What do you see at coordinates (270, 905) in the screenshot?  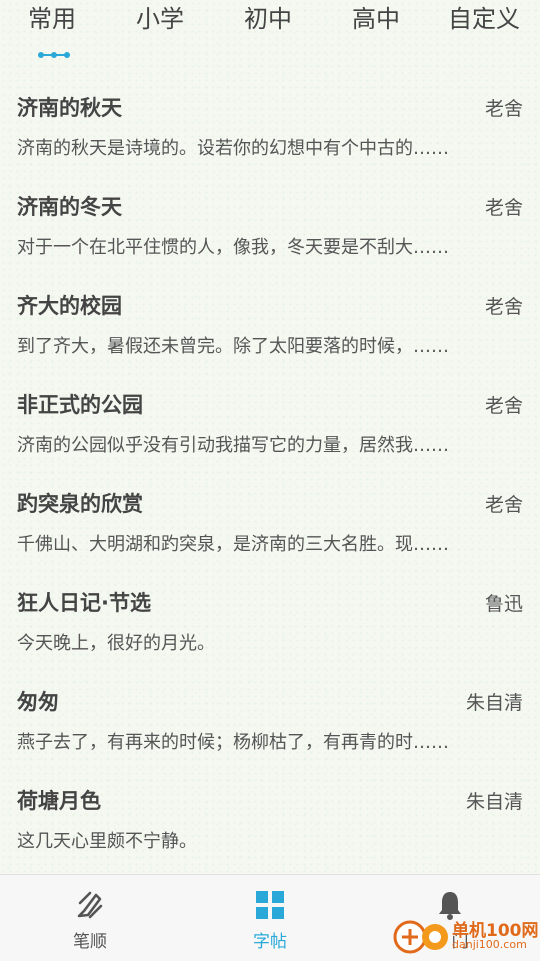 I see `grid-icon` at bounding box center [270, 905].